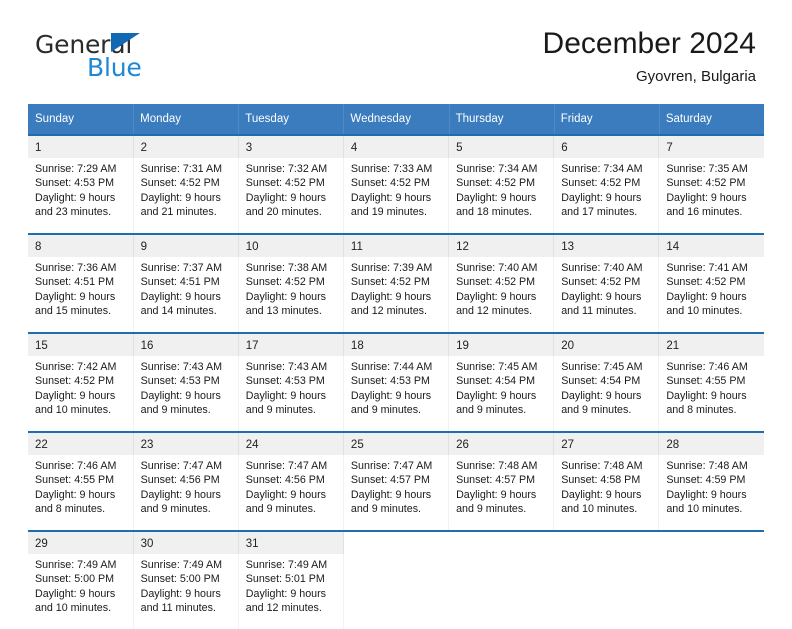 This screenshot has height=629, width=792. Describe the element at coordinates (396, 591) in the screenshot. I see `day-detail-cell-empty` at that location.